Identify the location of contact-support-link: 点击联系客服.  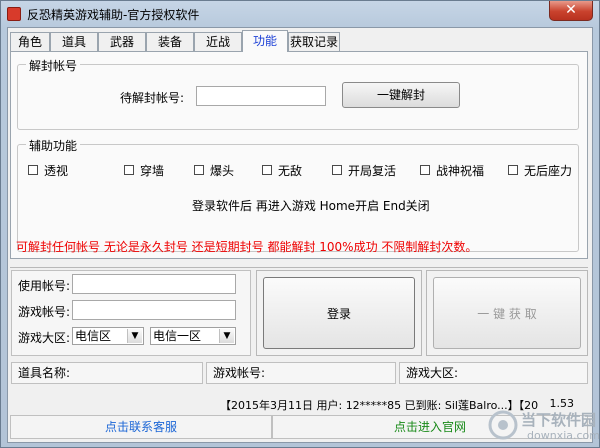
(141, 427).